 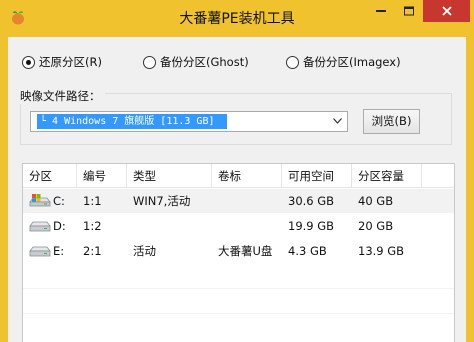 I want to click on cell-type: WIN7,活动, so click(x=162, y=201).